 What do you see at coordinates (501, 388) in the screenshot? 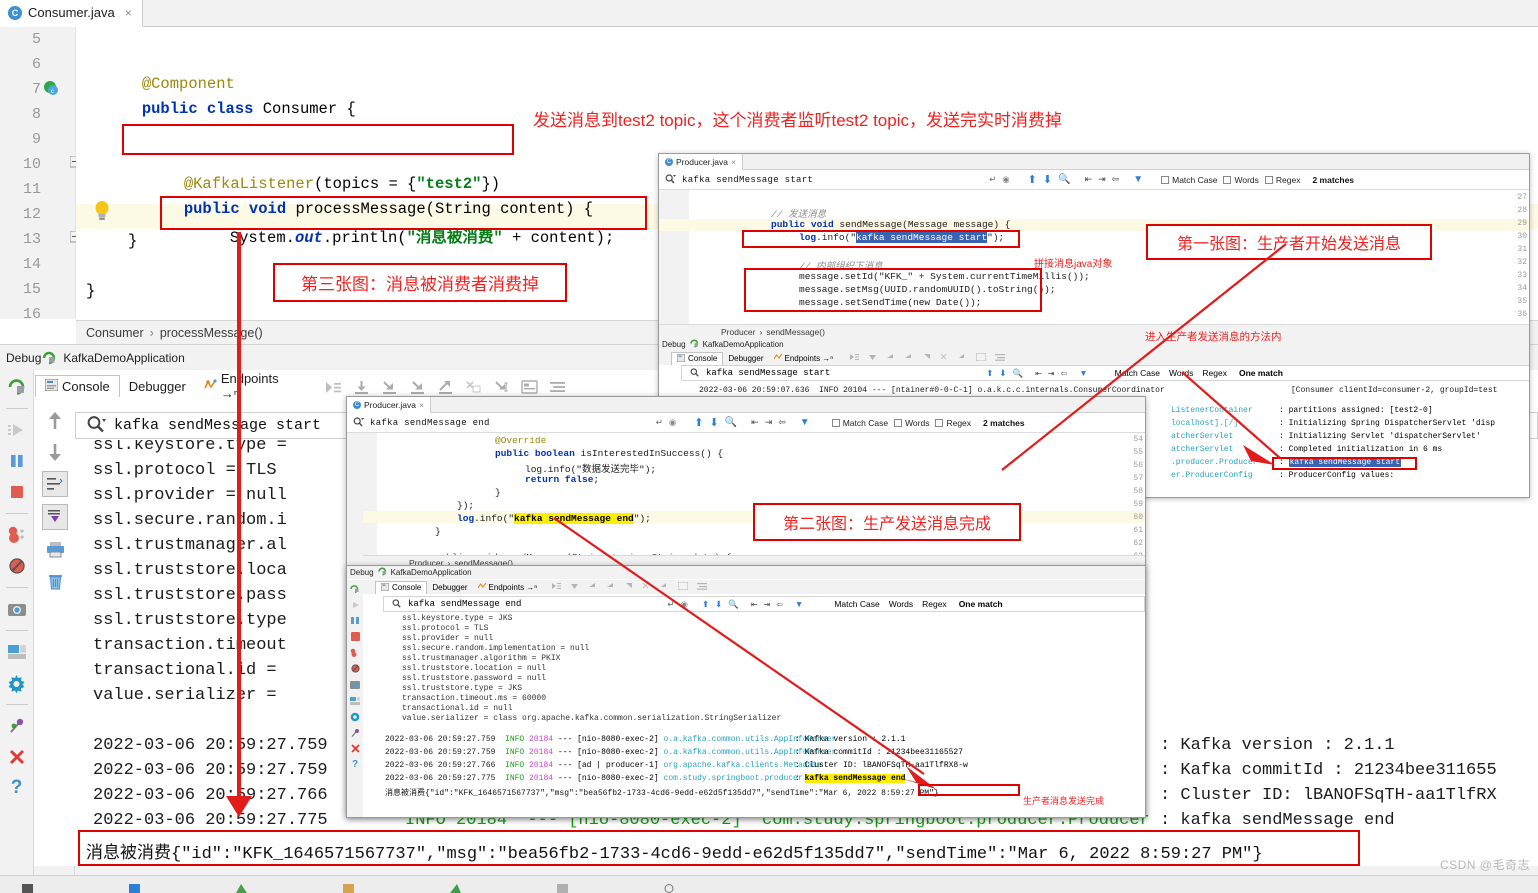
I see `run-to-cursor-icon` at bounding box center [501, 388].